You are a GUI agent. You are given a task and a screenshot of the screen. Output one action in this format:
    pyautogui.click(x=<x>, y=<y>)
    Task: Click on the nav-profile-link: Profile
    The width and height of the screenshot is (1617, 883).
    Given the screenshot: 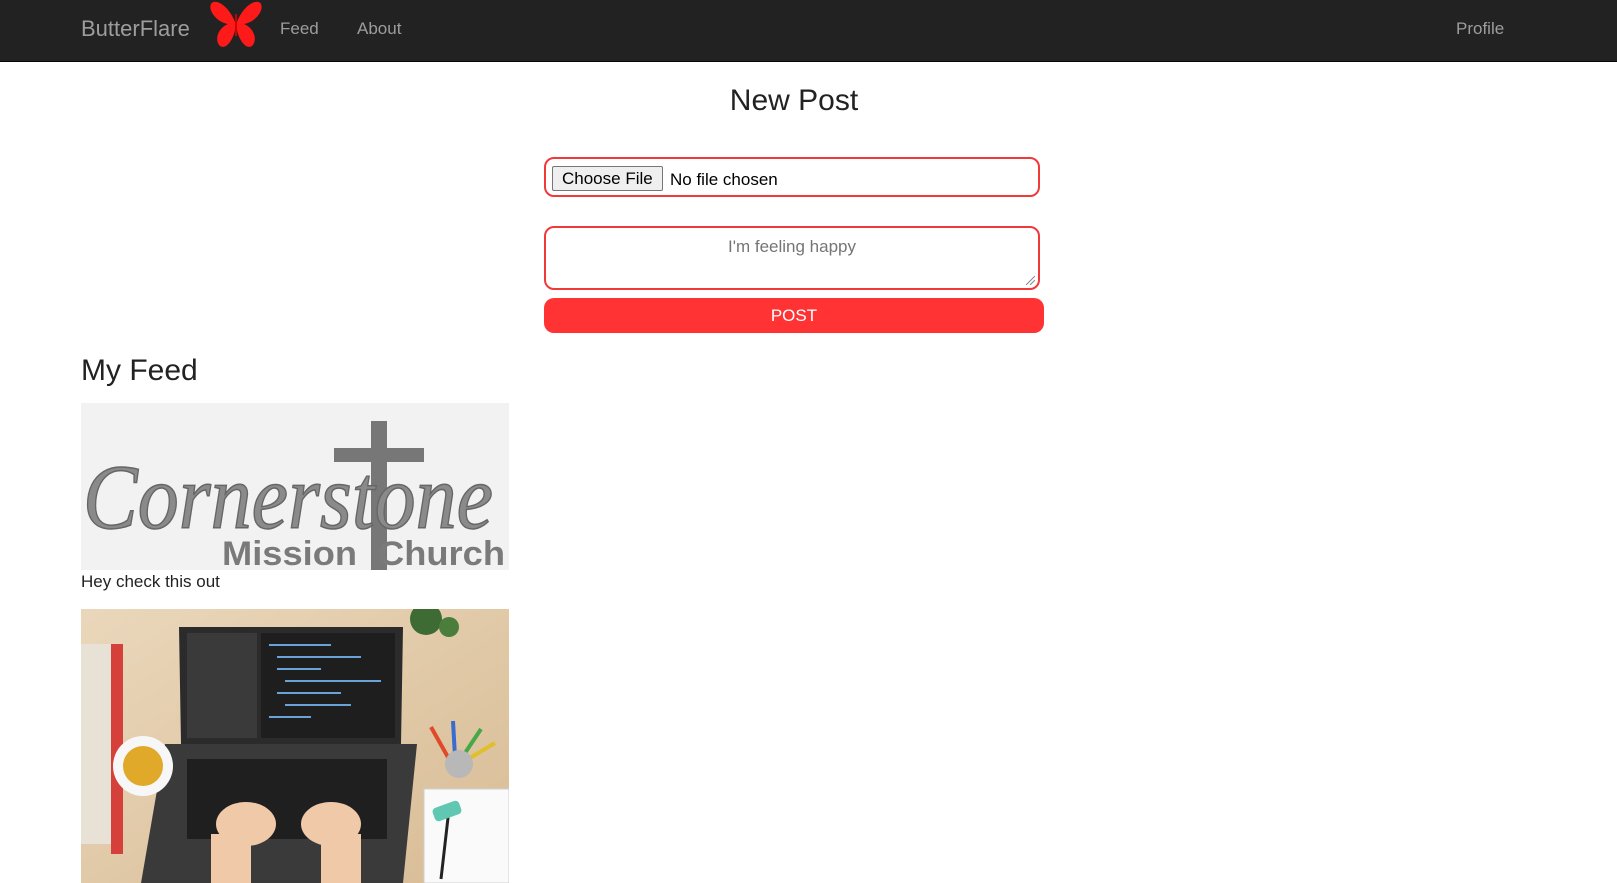 What is the action you would take?
    pyautogui.click(x=1480, y=29)
    